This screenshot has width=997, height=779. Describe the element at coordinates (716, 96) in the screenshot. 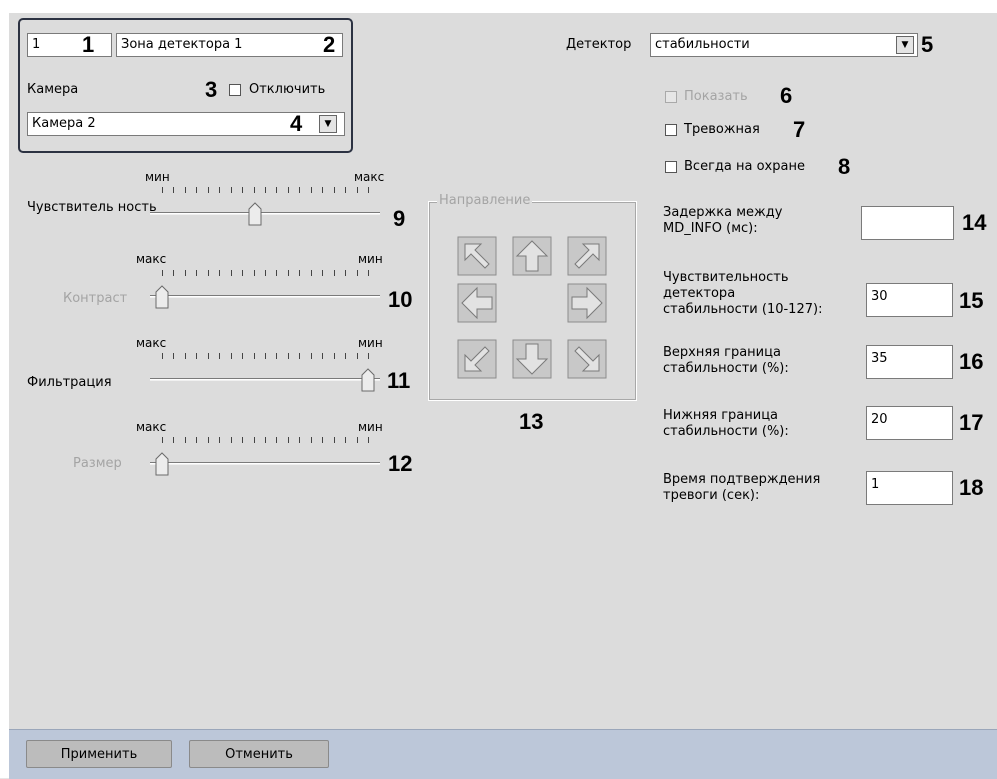

I see `show-label: Показать` at that location.